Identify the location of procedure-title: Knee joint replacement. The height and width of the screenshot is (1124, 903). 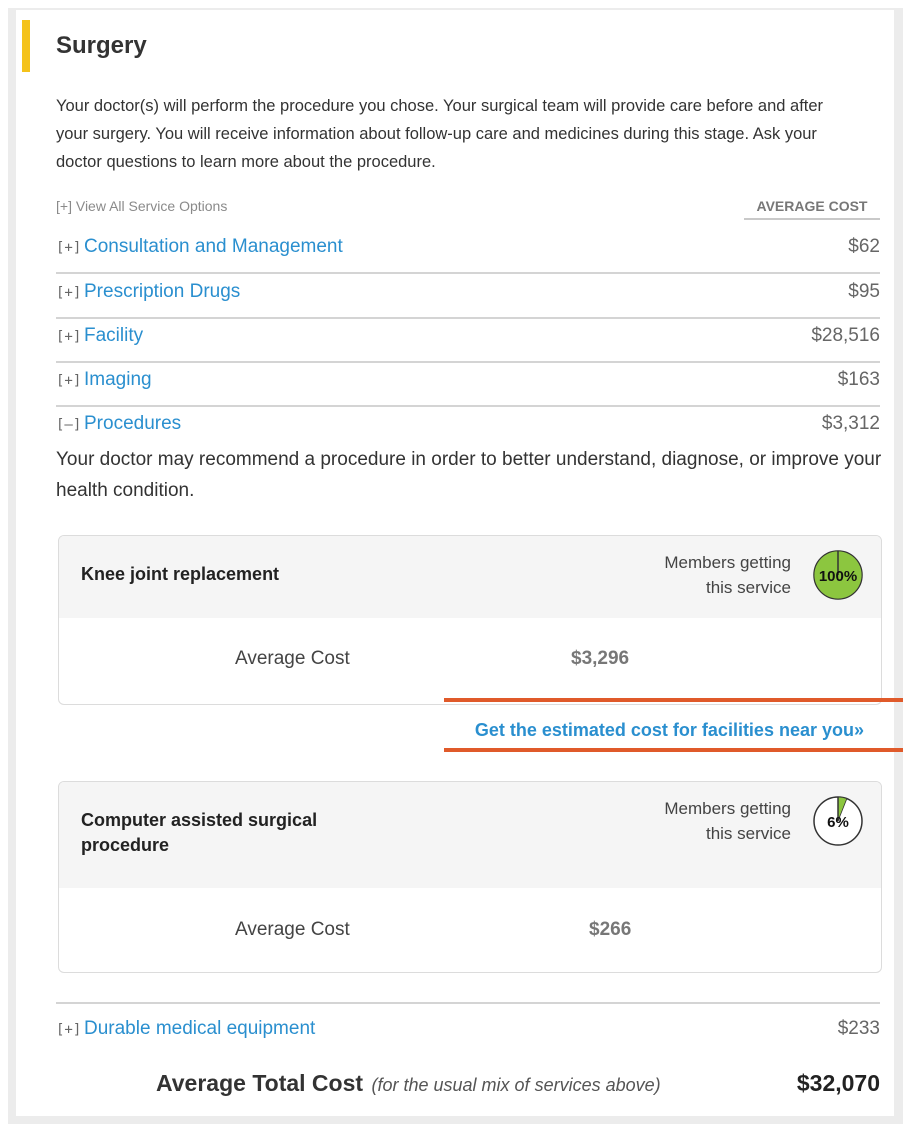
(180, 574).